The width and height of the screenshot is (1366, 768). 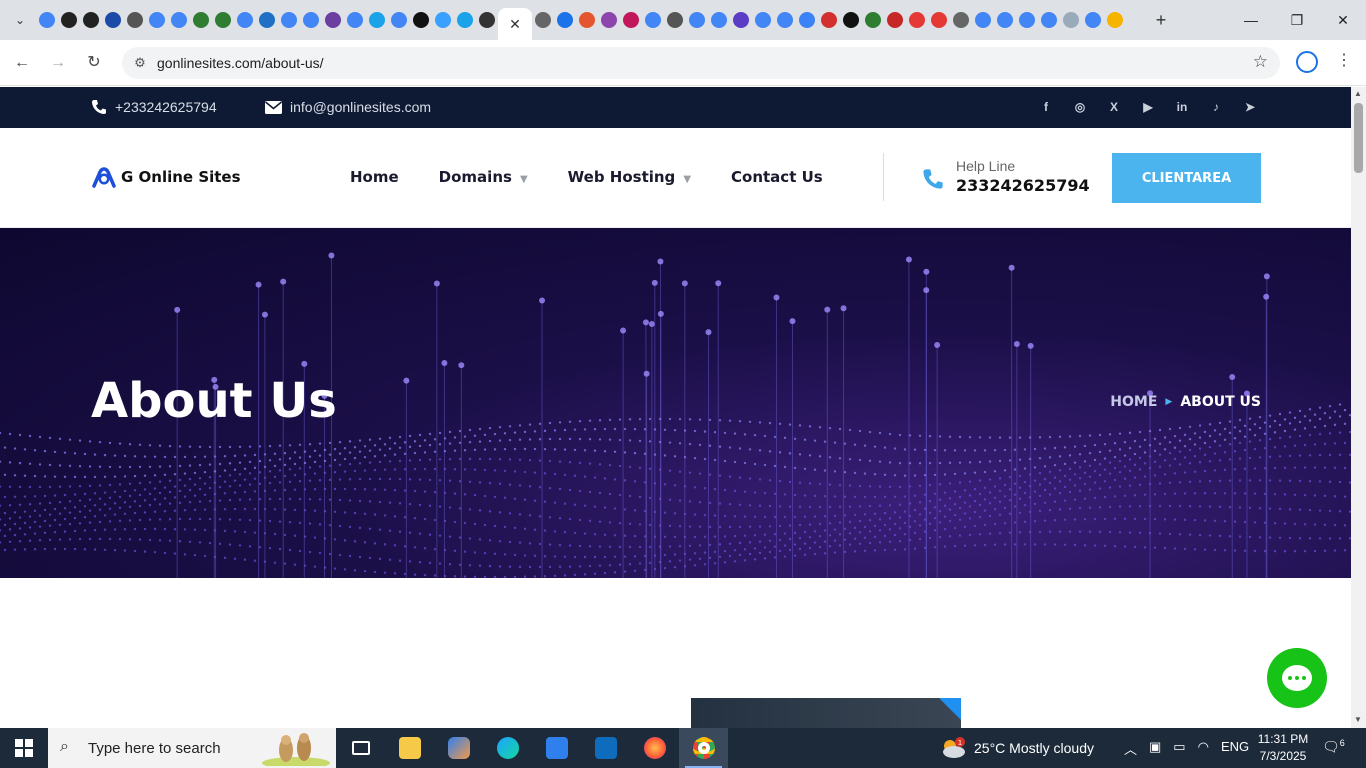 I want to click on profile-avatar-icon, so click(x=1307, y=62).